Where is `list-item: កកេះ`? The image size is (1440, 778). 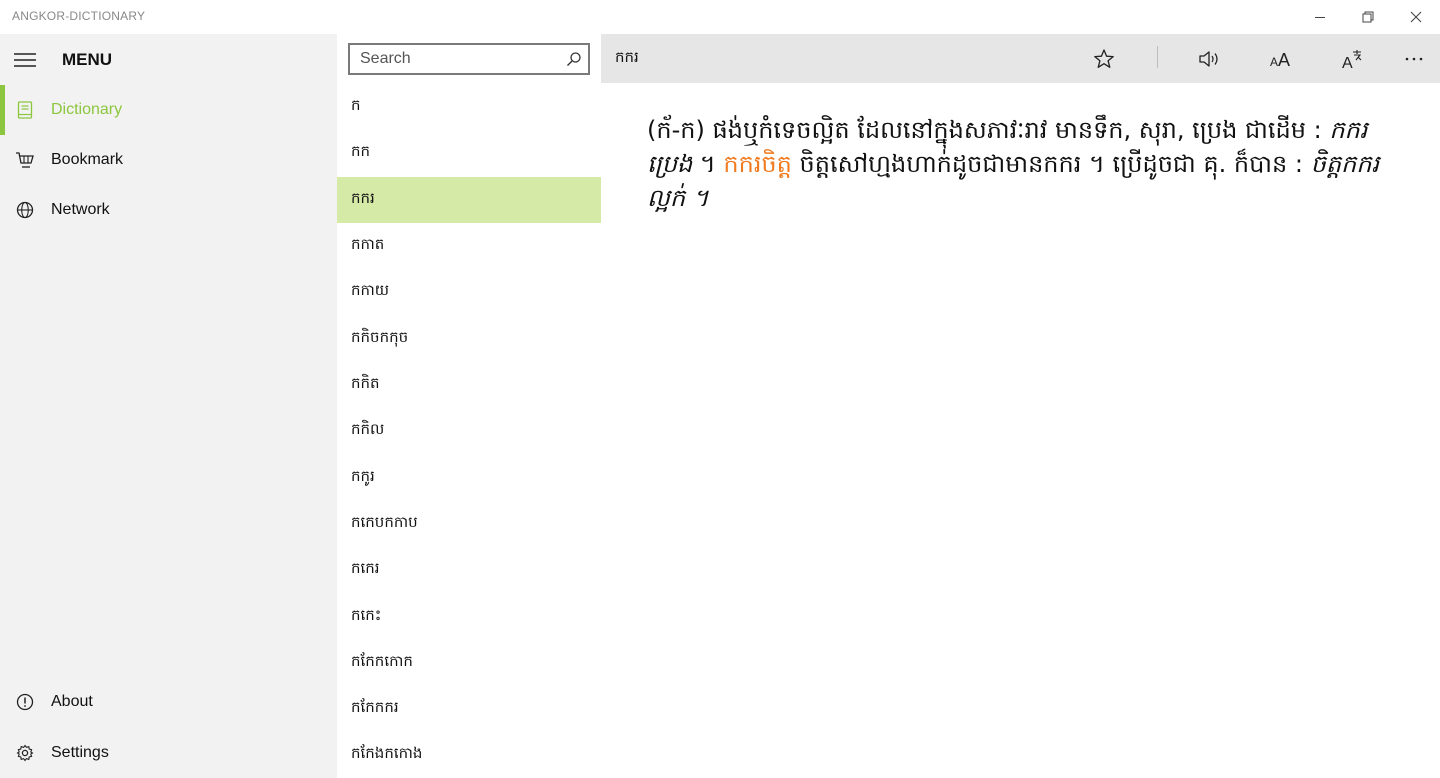
list-item: កកេះ is located at coordinates (469, 617).